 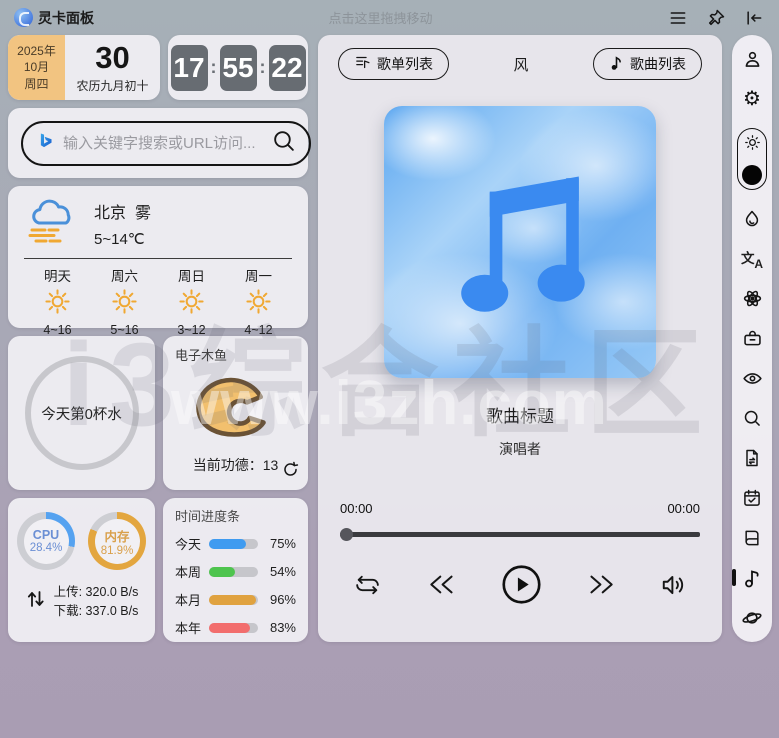 What do you see at coordinates (752, 259) in the screenshot?
I see `translate-icon: 文A` at bounding box center [752, 259].